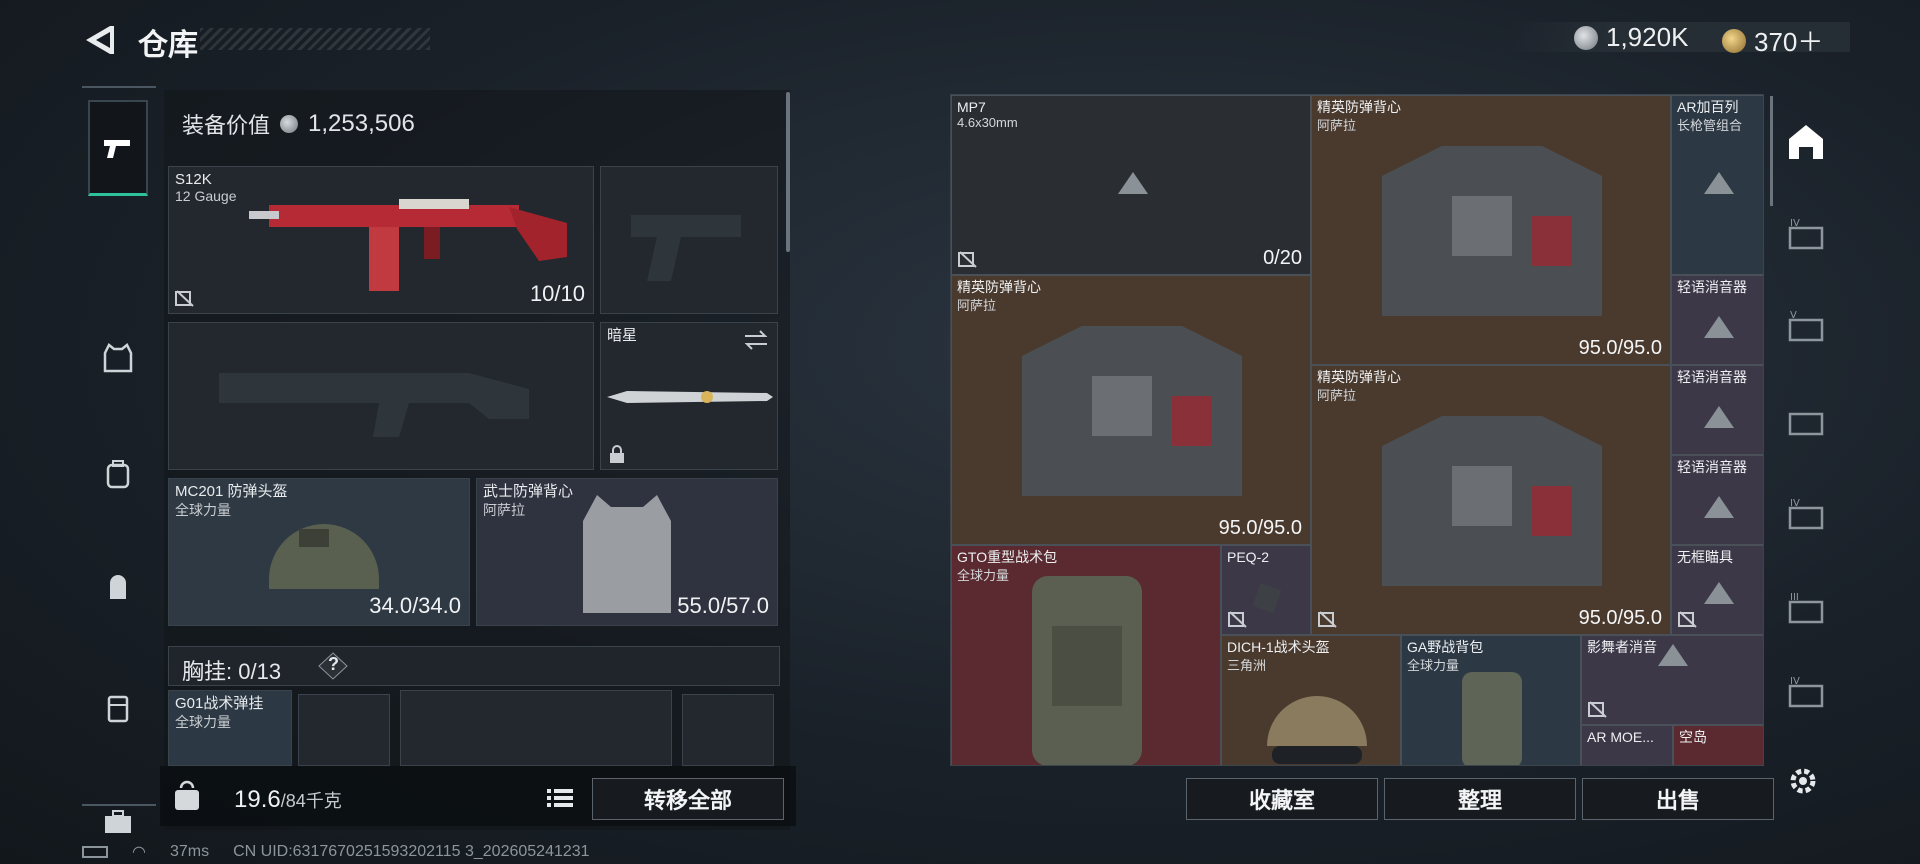 This screenshot has width=1920, height=864. Describe the element at coordinates (1794, 597) in the screenshot. I see `svg-text: III` at that location.